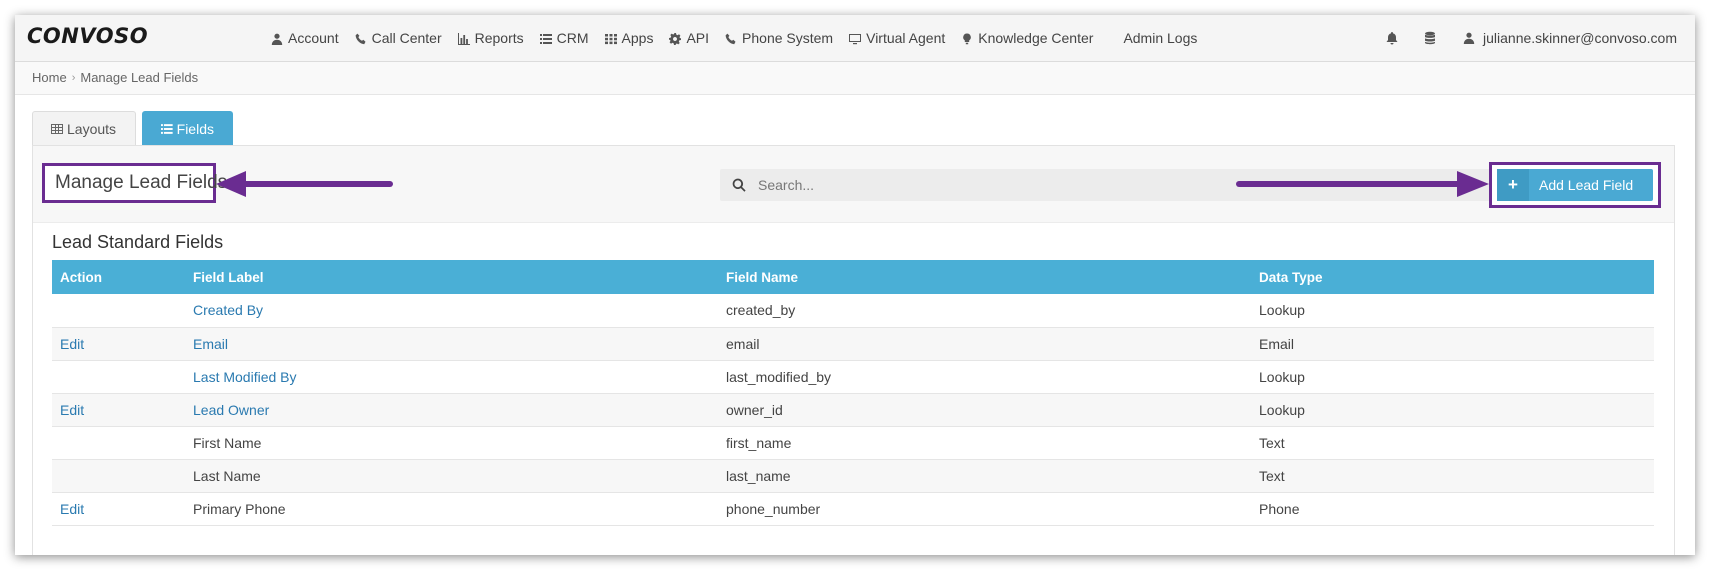 Image resolution: width=1720 pixels, height=580 pixels. Describe the element at coordinates (743, 343) in the screenshot. I see `field-name: email` at that location.